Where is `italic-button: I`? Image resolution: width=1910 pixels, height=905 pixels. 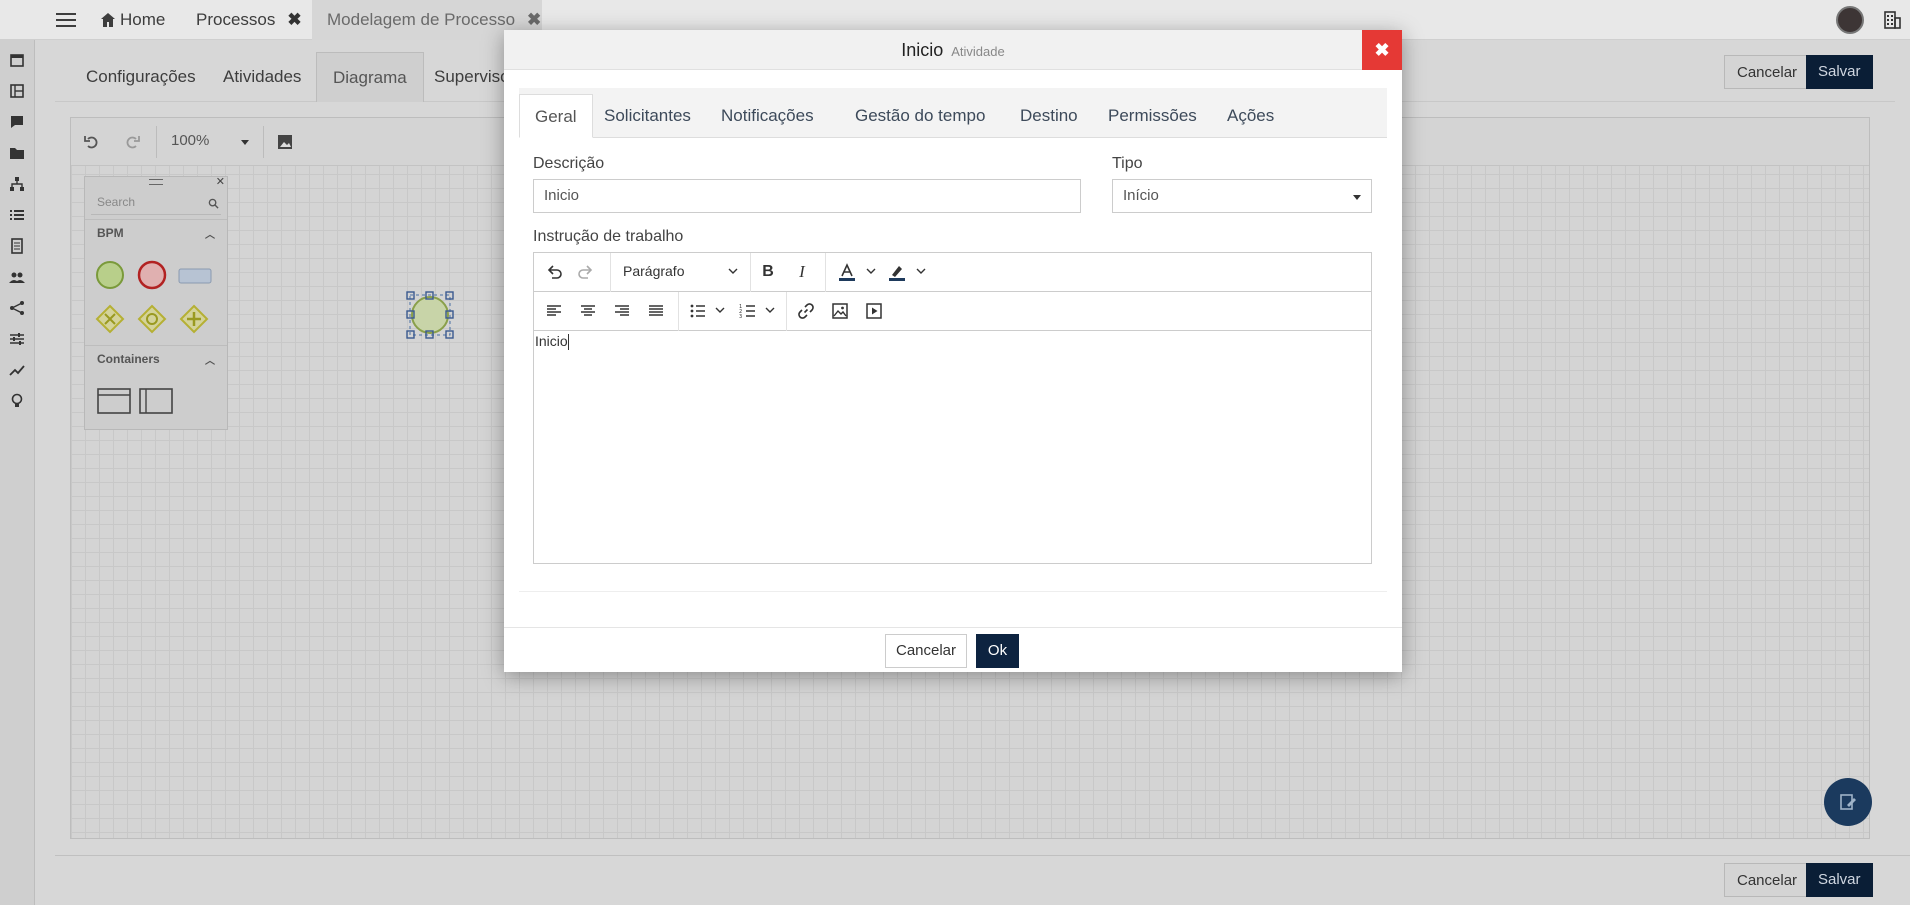 italic-button: I is located at coordinates (802, 272).